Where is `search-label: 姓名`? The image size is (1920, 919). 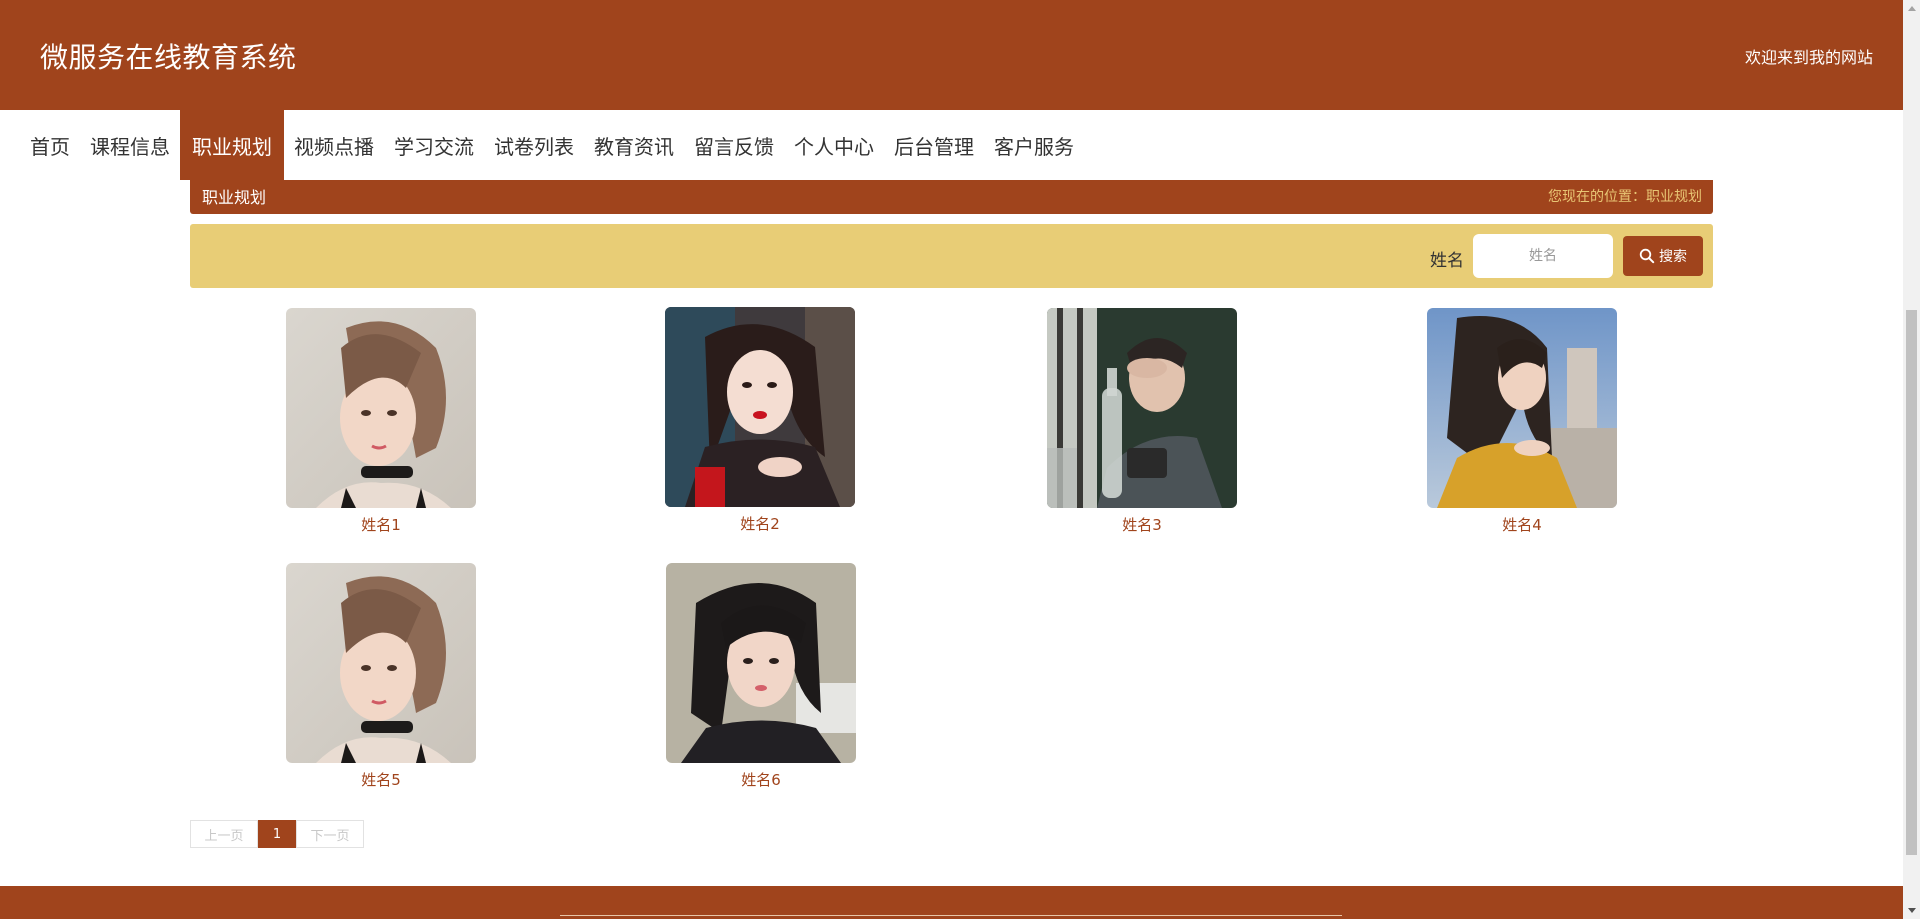 search-label: 姓名 is located at coordinates (1447, 261).